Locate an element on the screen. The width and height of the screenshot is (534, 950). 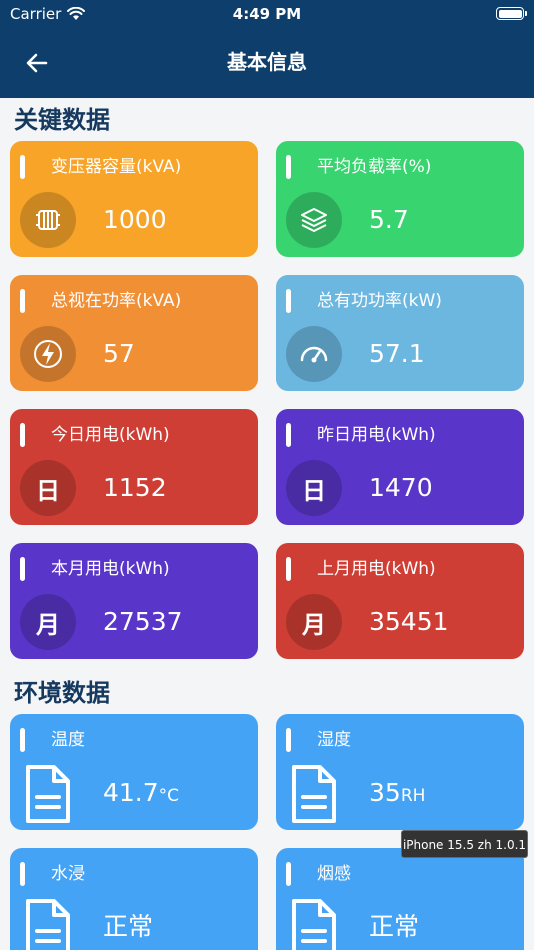
card-label: 本月用电(kWh) is located at coordinates (110, 569).